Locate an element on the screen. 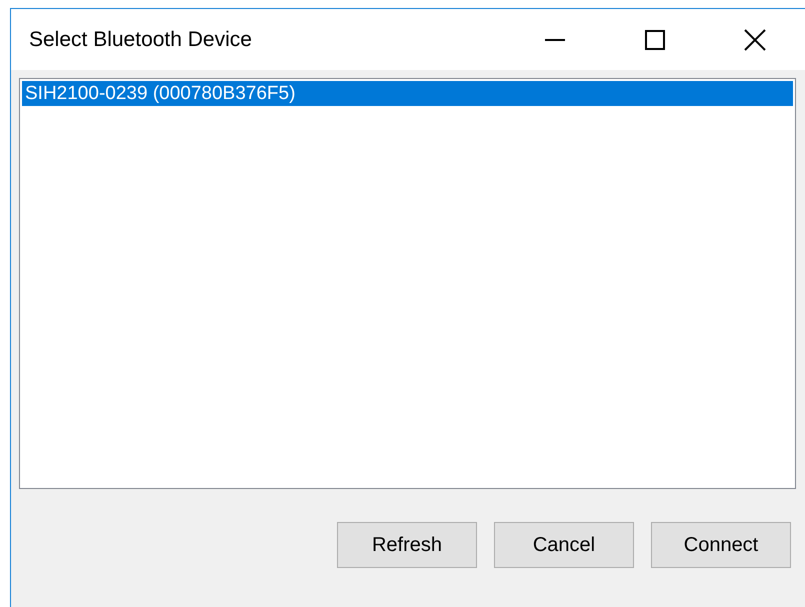 The height and width of the screenshot is (607, 805). close-icon is located at coordinates (755, 39).